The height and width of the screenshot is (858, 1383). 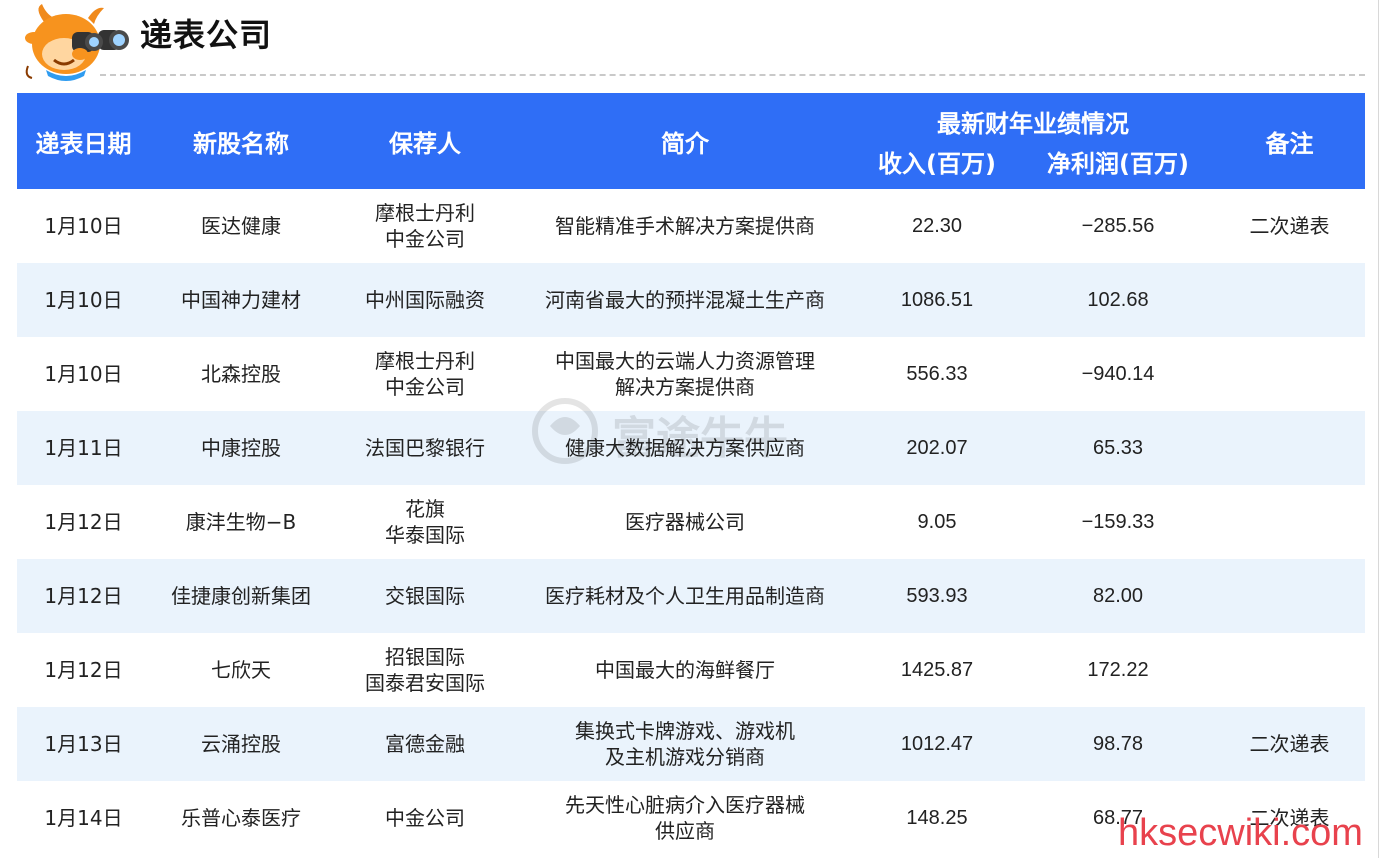 I want to click on cell-intro: 中国最大的海鲜餐厅, so click(x=685, y=670).